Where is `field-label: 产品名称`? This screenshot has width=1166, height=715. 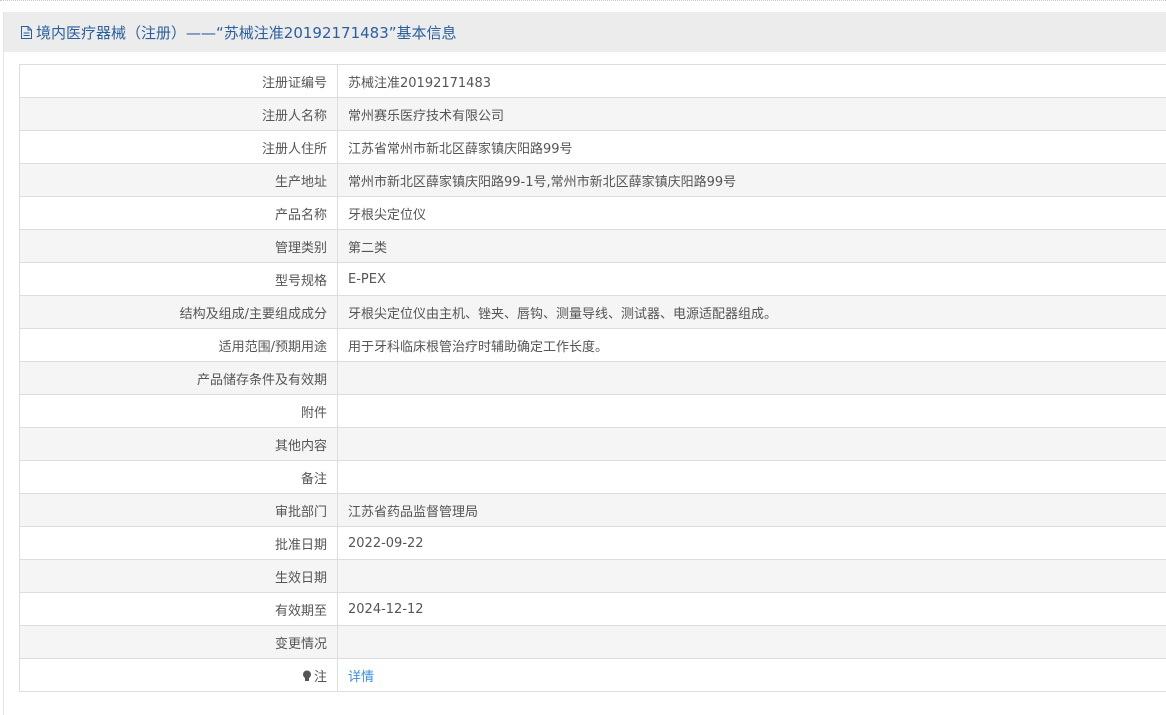
field-label: 产品名称 is located at coordinates (178, 213).